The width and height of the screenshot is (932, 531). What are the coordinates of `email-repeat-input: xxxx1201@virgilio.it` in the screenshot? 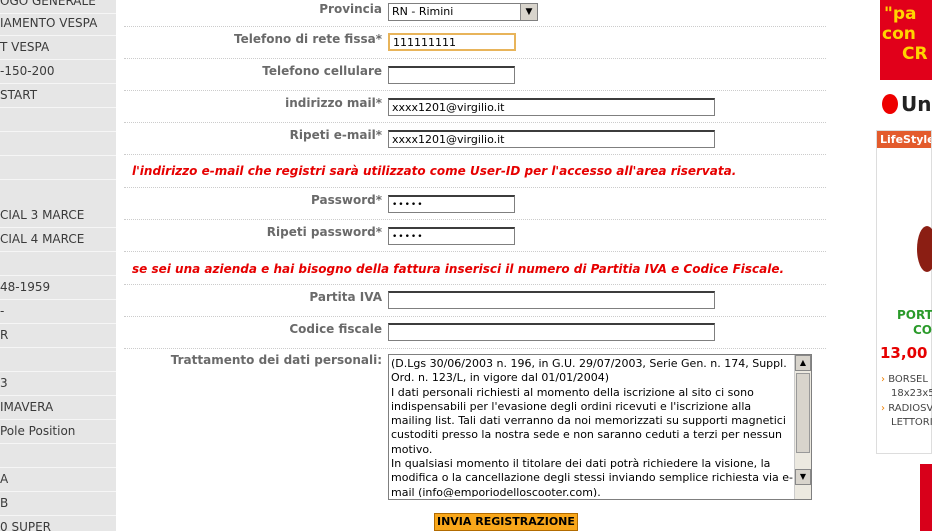 It's located at (551, 139).